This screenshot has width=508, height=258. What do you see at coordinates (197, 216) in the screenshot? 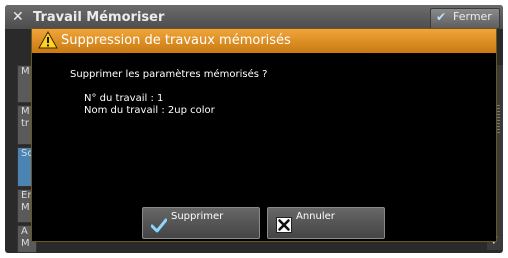
I see `delete-button-label: Supprimer` at bounding box center [197, 216].